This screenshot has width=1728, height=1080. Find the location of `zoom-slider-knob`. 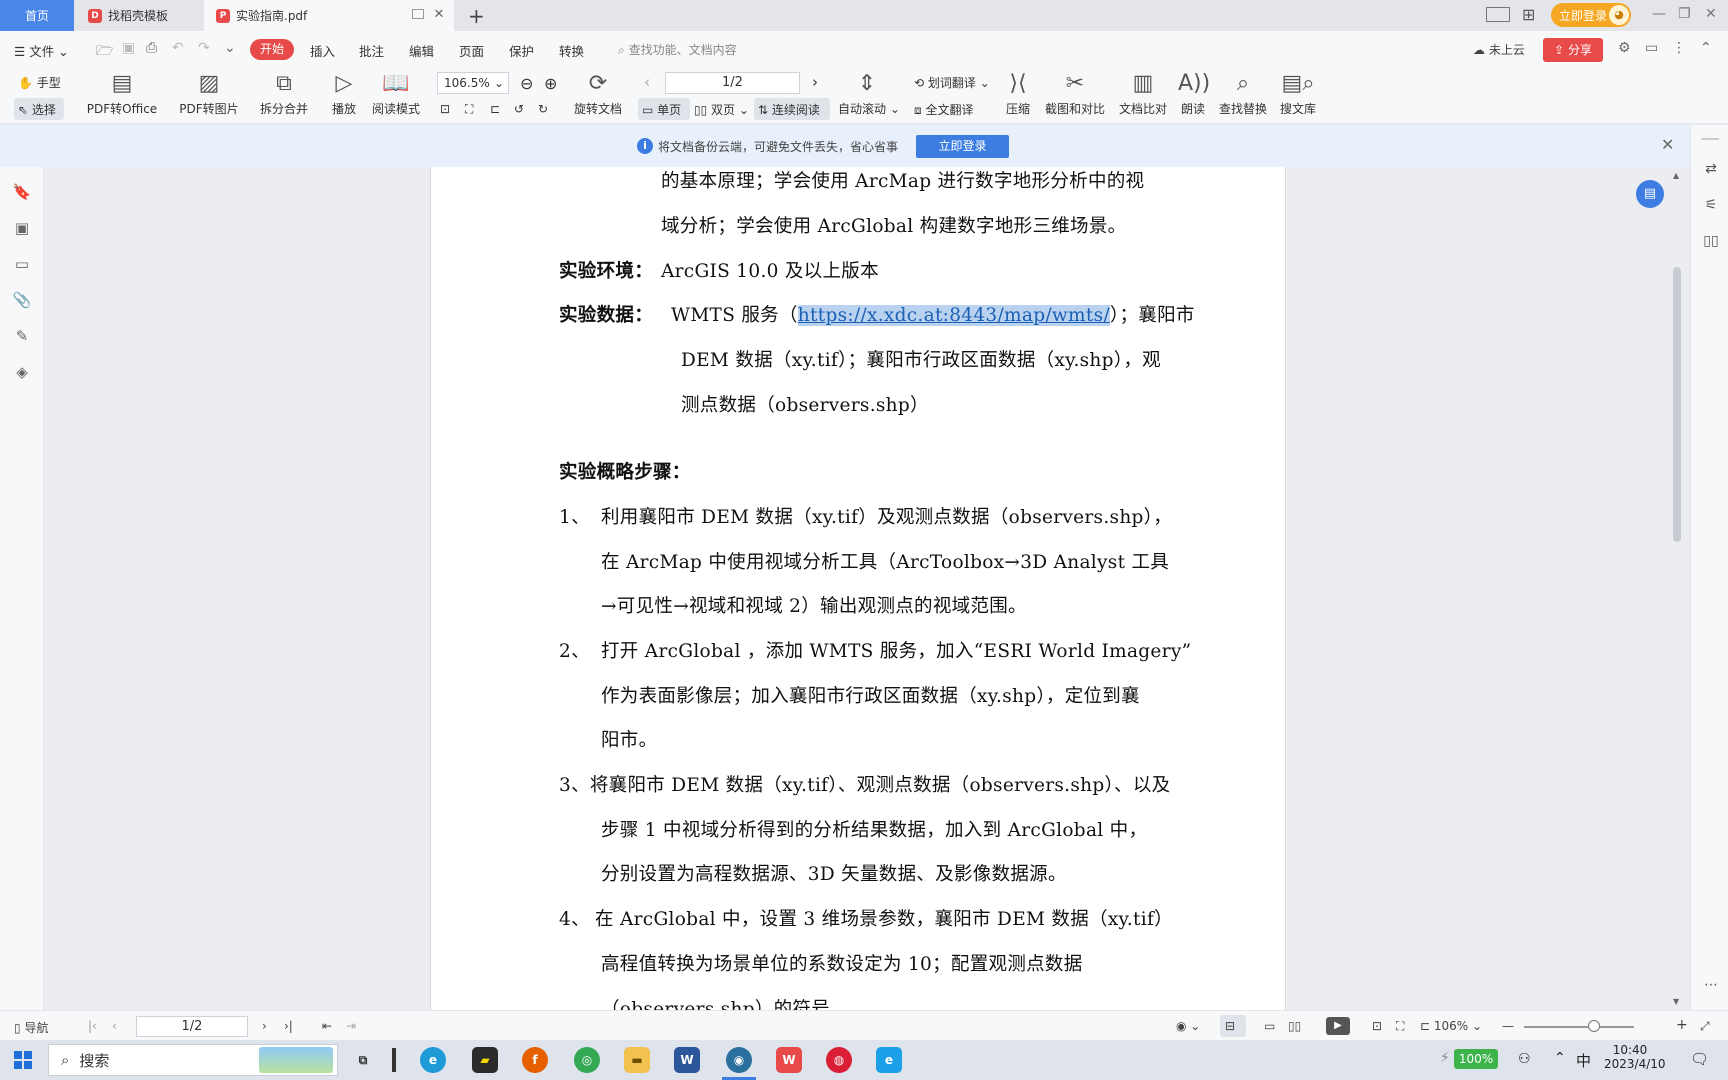

zoom-slider-knob is located at coordinates (1594, 1026).